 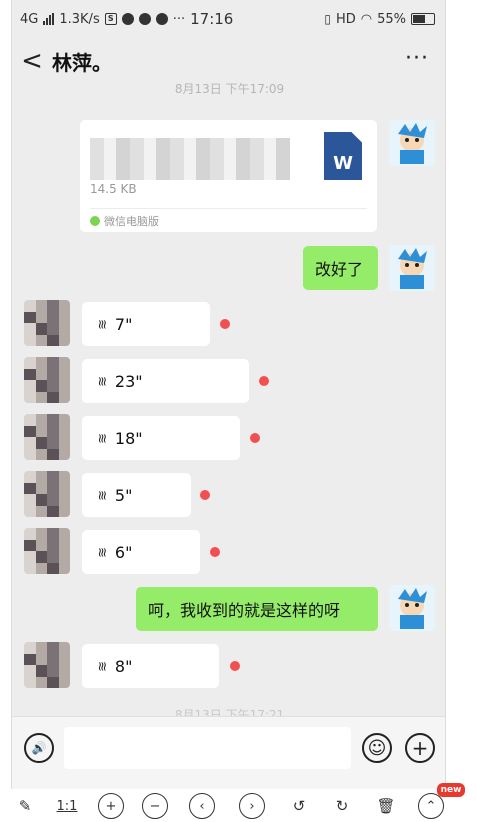 What do you see at coordinates (49, 19) in the screenshot?
I see `signal-icon` at bounding box center [49, 19].